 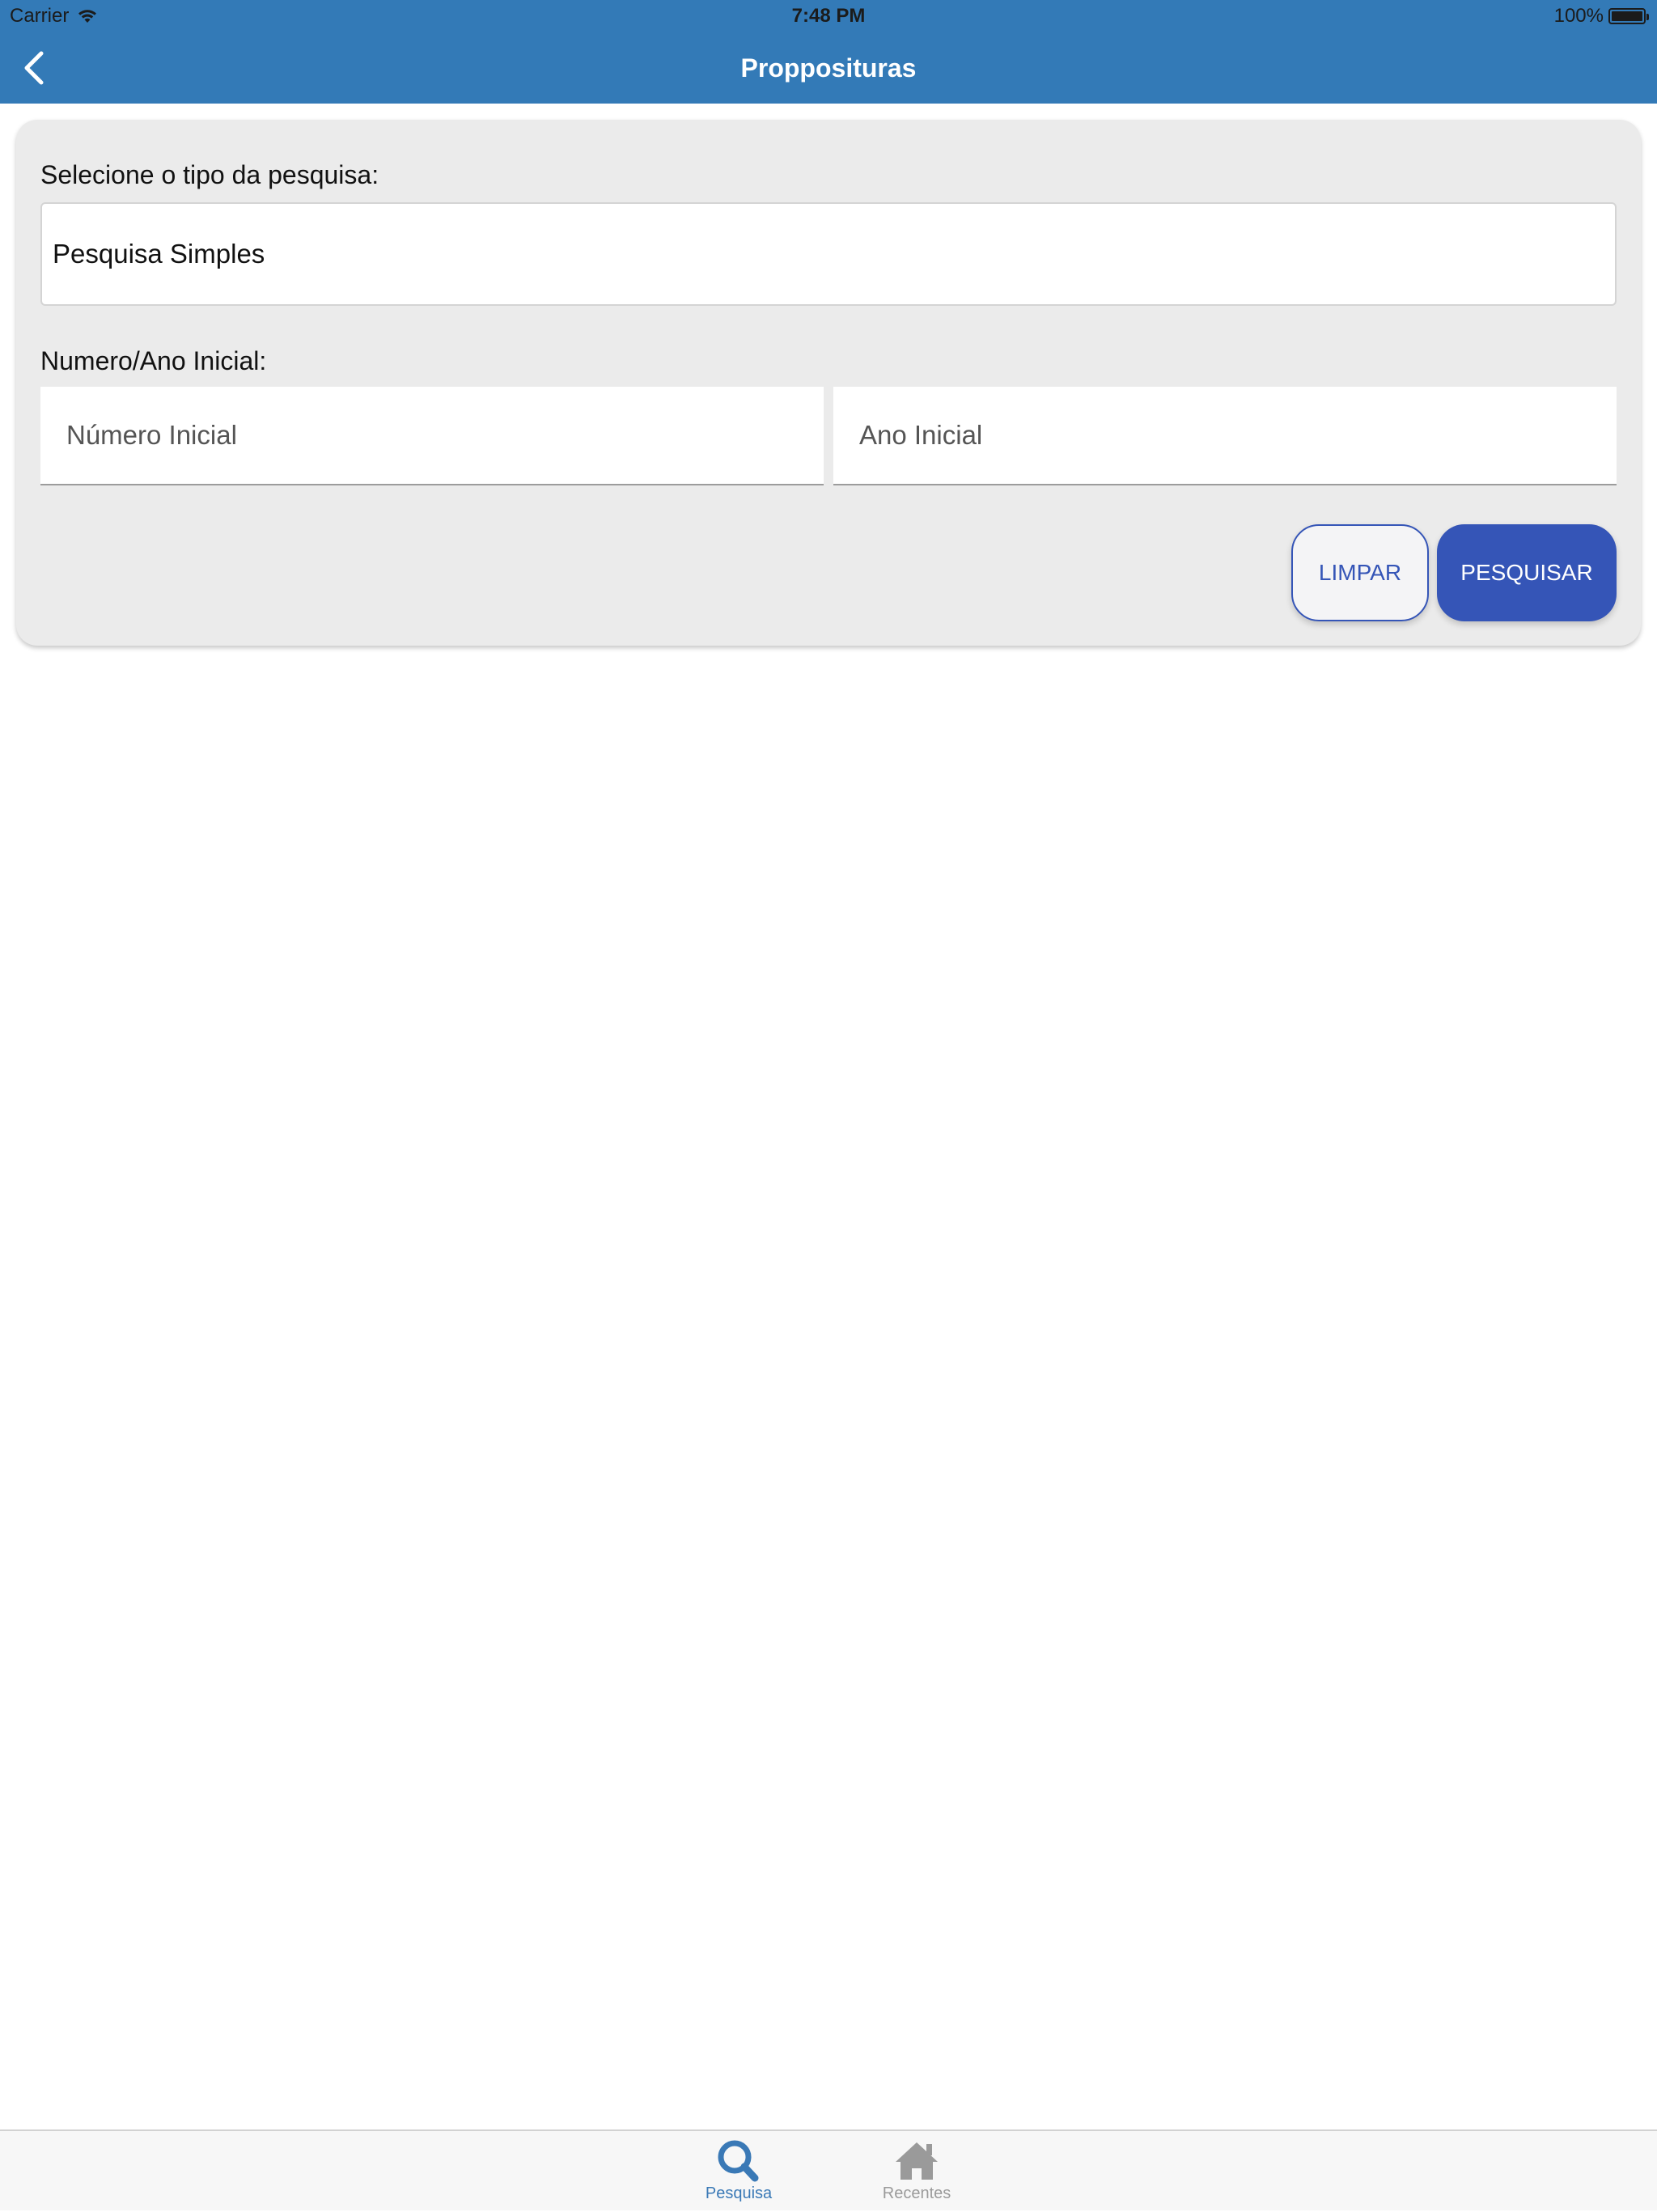 I want to click on number-initial-input, so click(x=432, y=436).